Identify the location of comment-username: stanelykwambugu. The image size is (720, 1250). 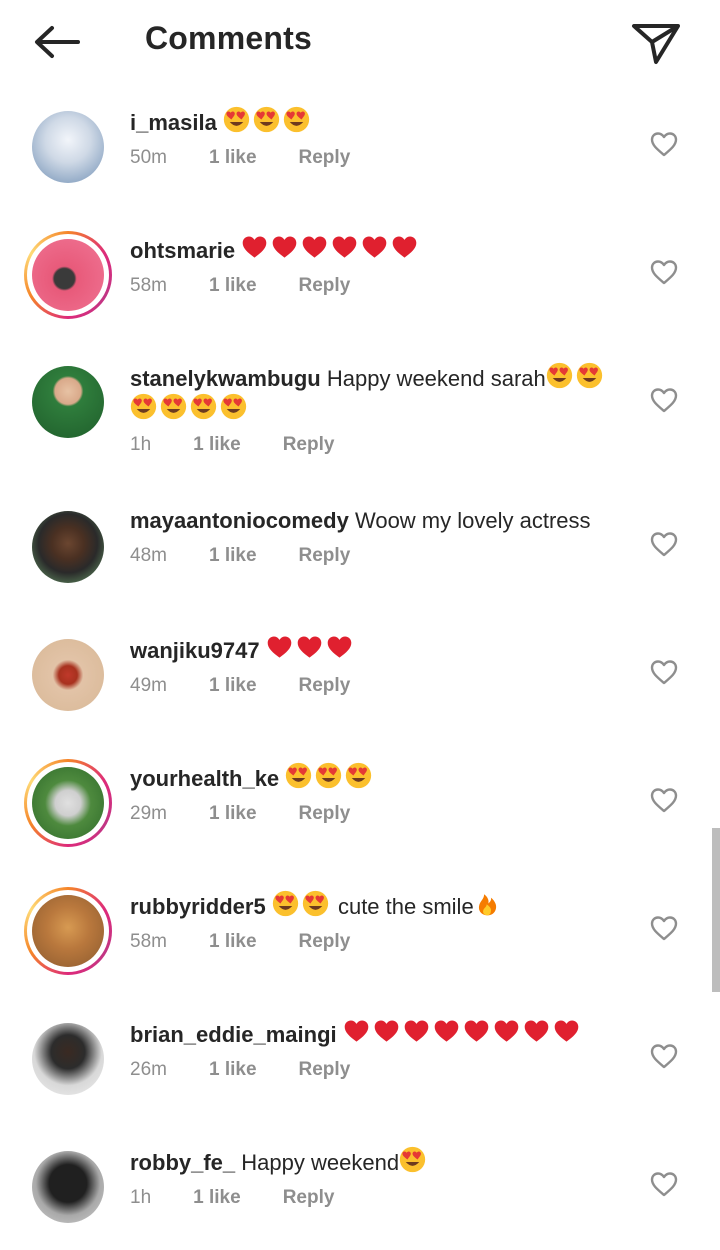
(225, 378).